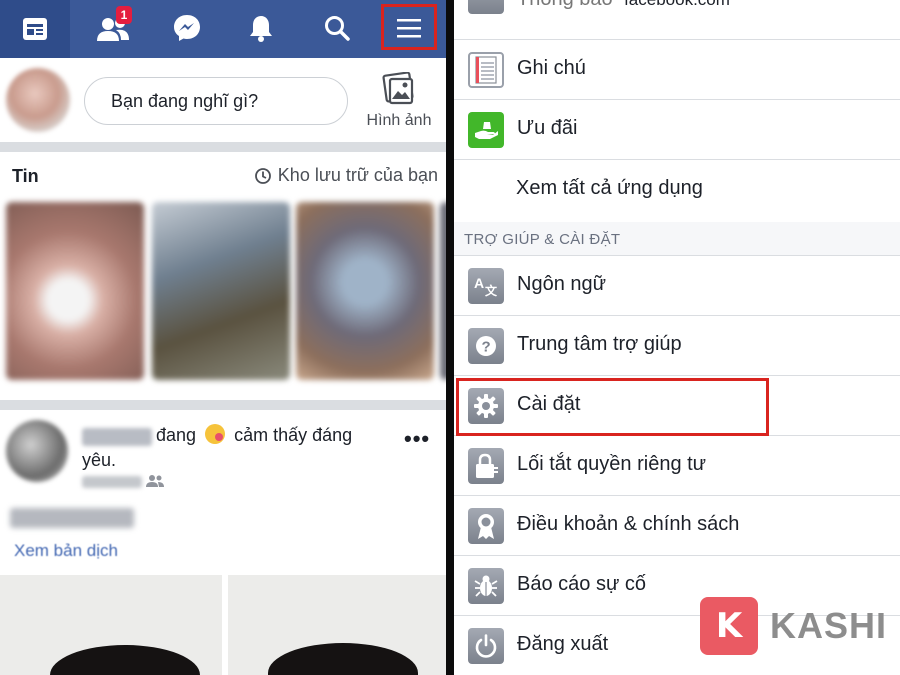 This screenshot has width=900, height=675. I want to click on feeling-emoji-icon, so click(215, 434).